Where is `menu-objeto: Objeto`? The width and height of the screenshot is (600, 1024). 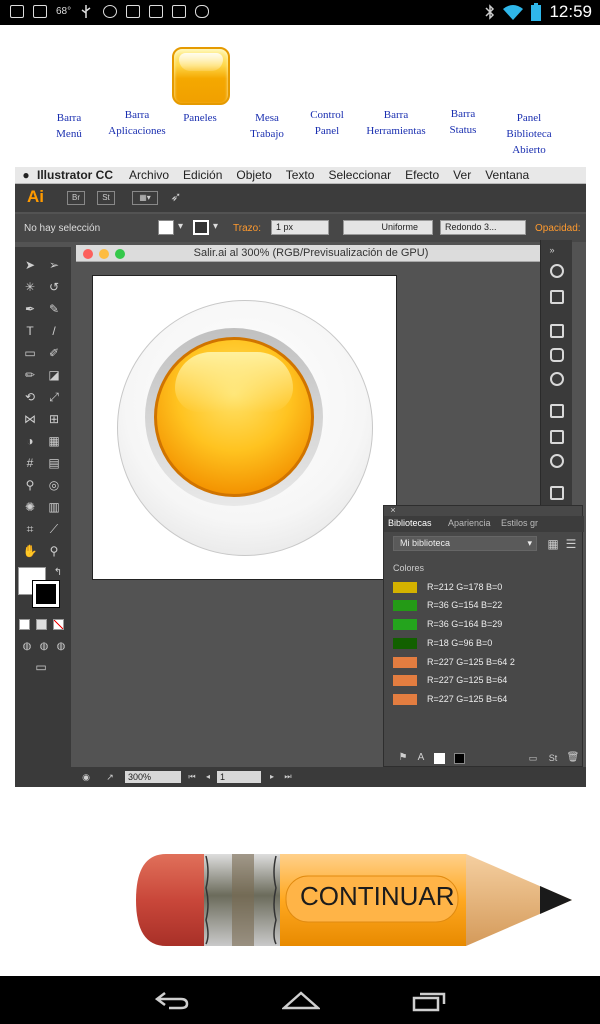
menu-objeto: Objeto is located at coordinates (253, 175).